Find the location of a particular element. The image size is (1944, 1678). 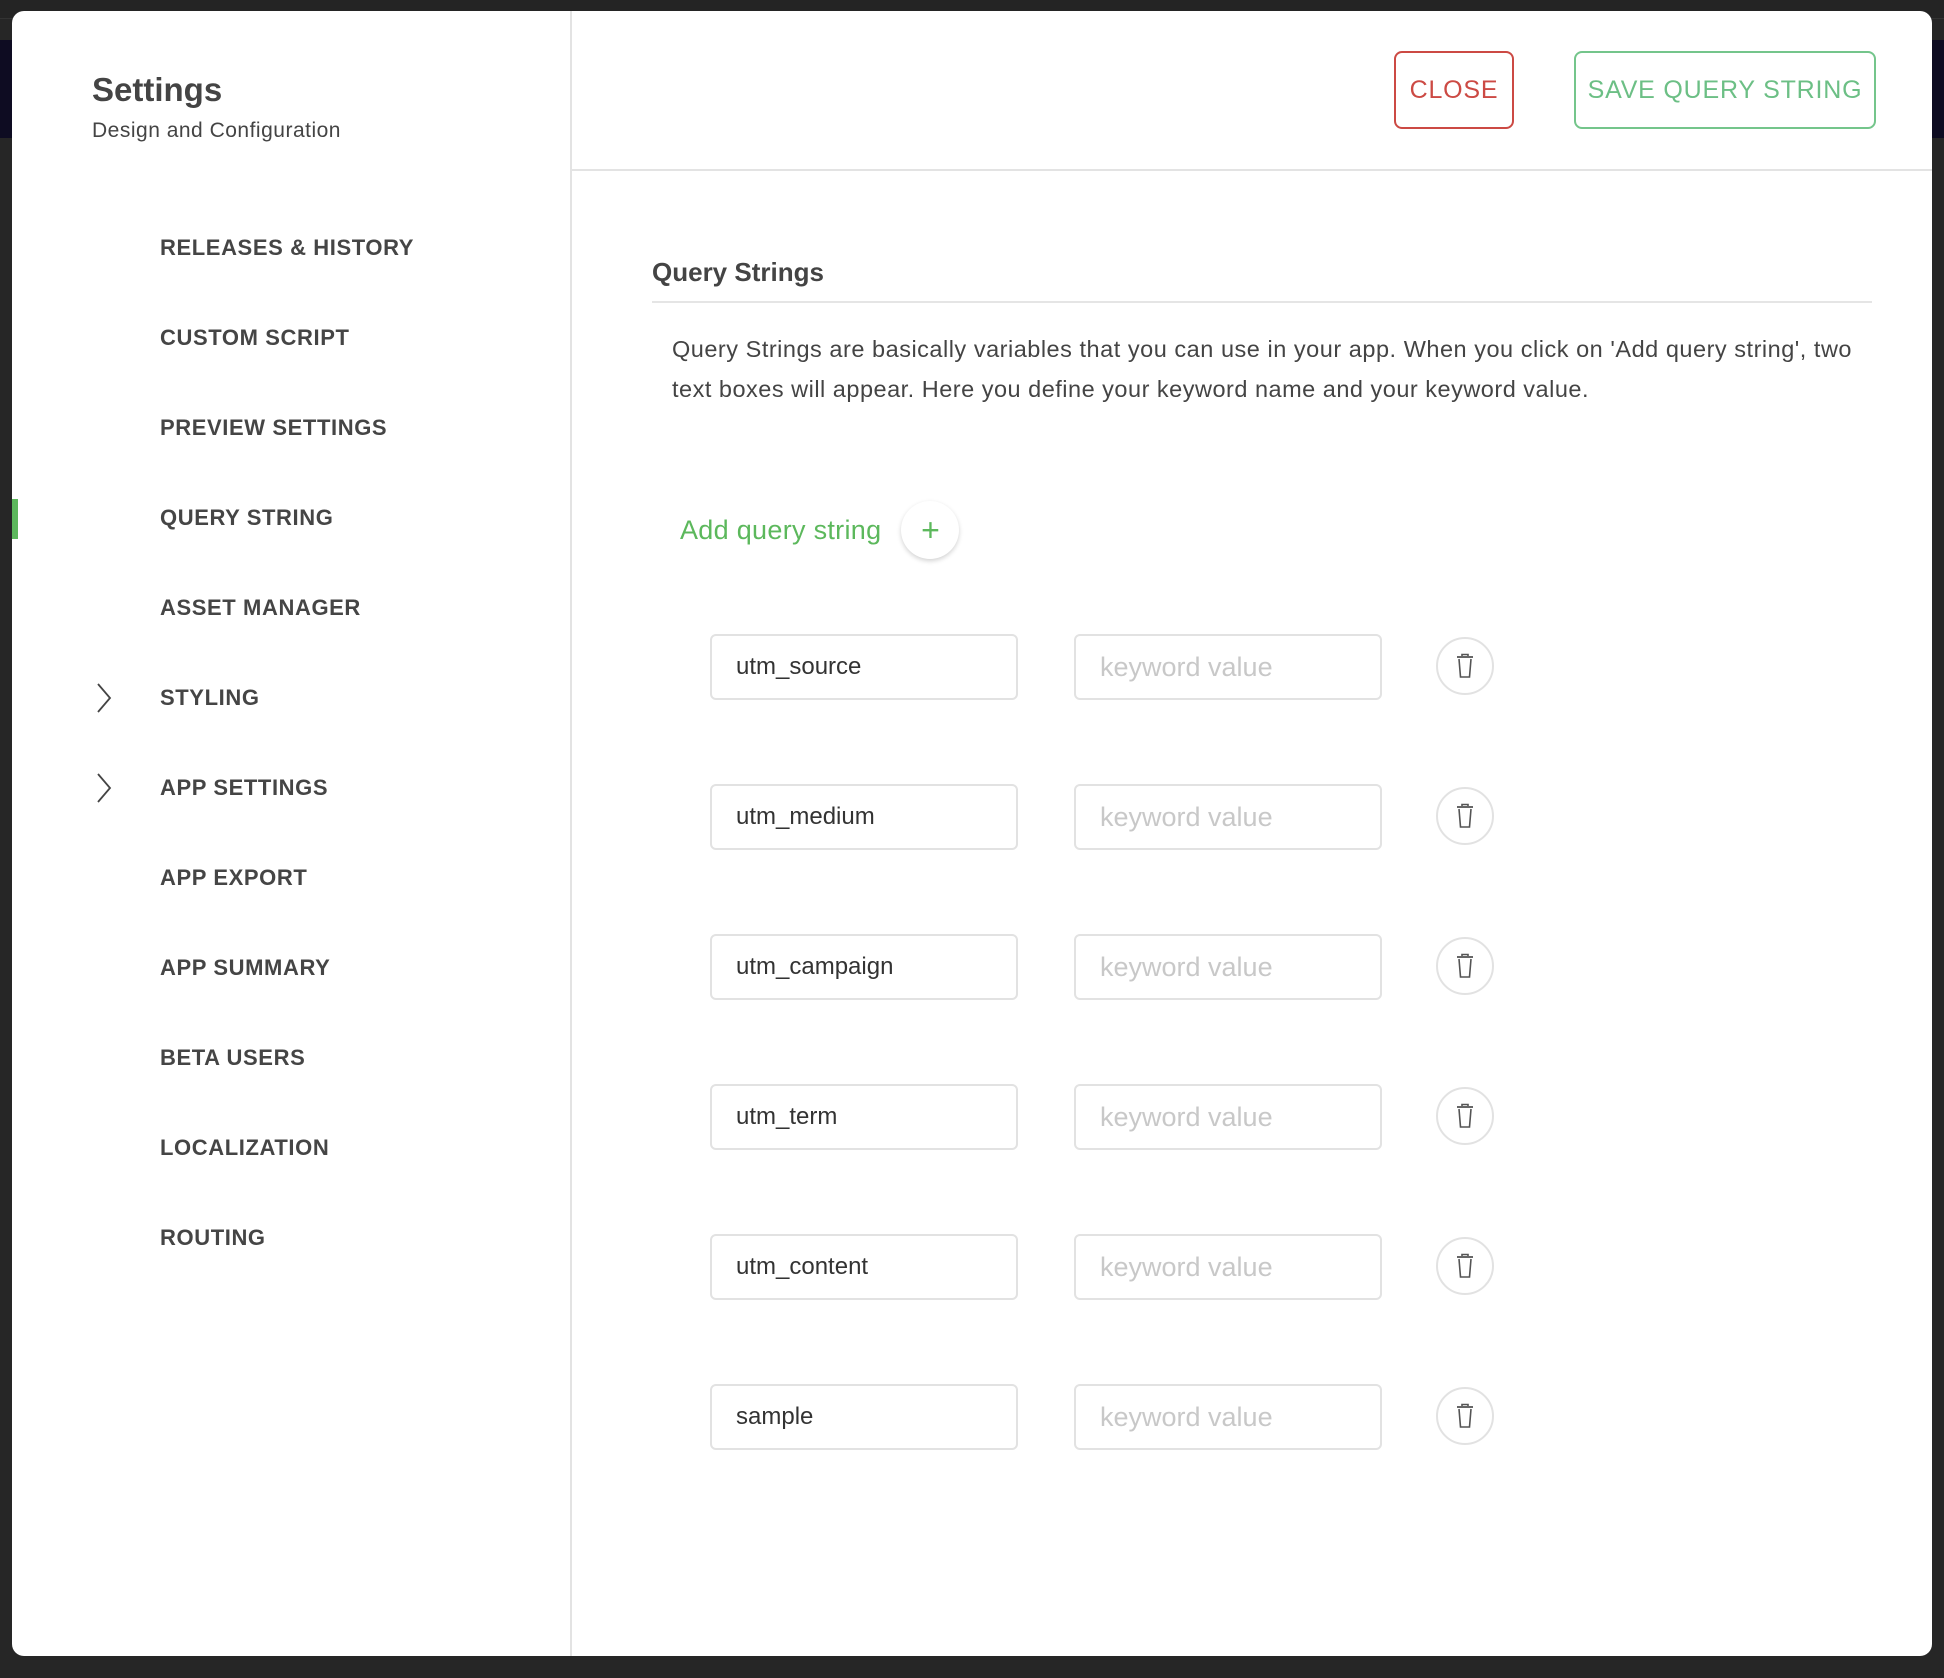

sidebar-item-label: BETA USERS is located at coordinates (233, 1057).